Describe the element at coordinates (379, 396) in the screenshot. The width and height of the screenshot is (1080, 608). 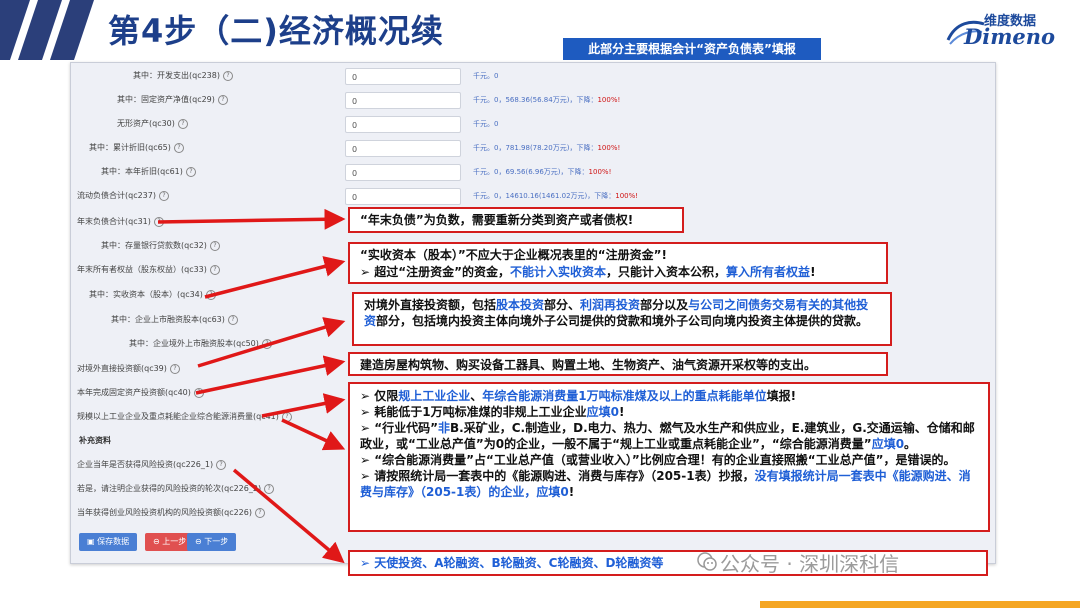
I see `a5-b1-a: ➢ 仅限` at that location.